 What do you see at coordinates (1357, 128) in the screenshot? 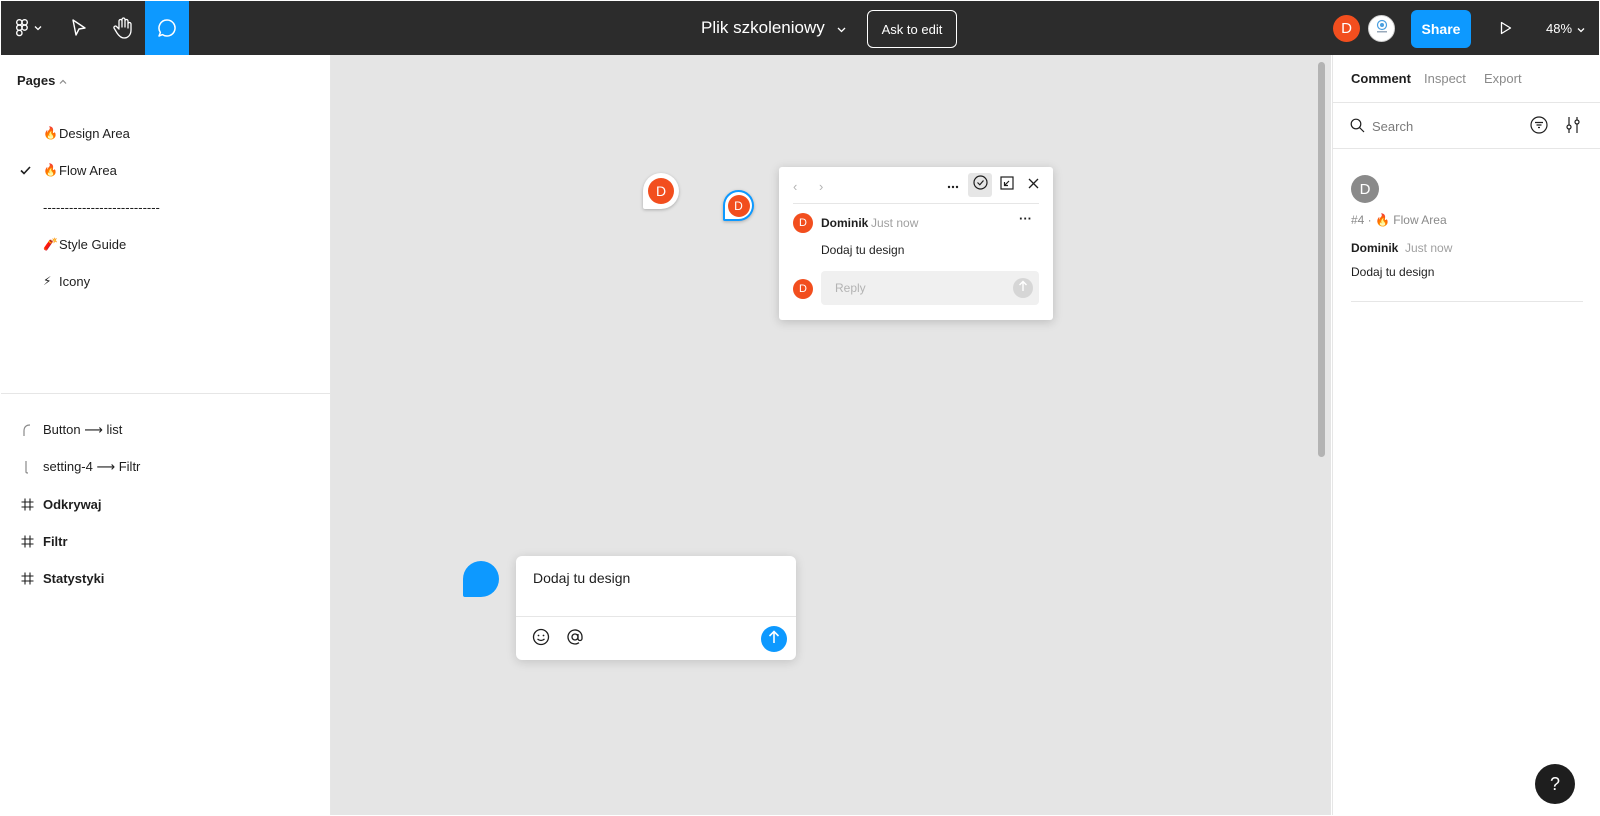
I see `search-icon` at bounding box center [1357, 128].